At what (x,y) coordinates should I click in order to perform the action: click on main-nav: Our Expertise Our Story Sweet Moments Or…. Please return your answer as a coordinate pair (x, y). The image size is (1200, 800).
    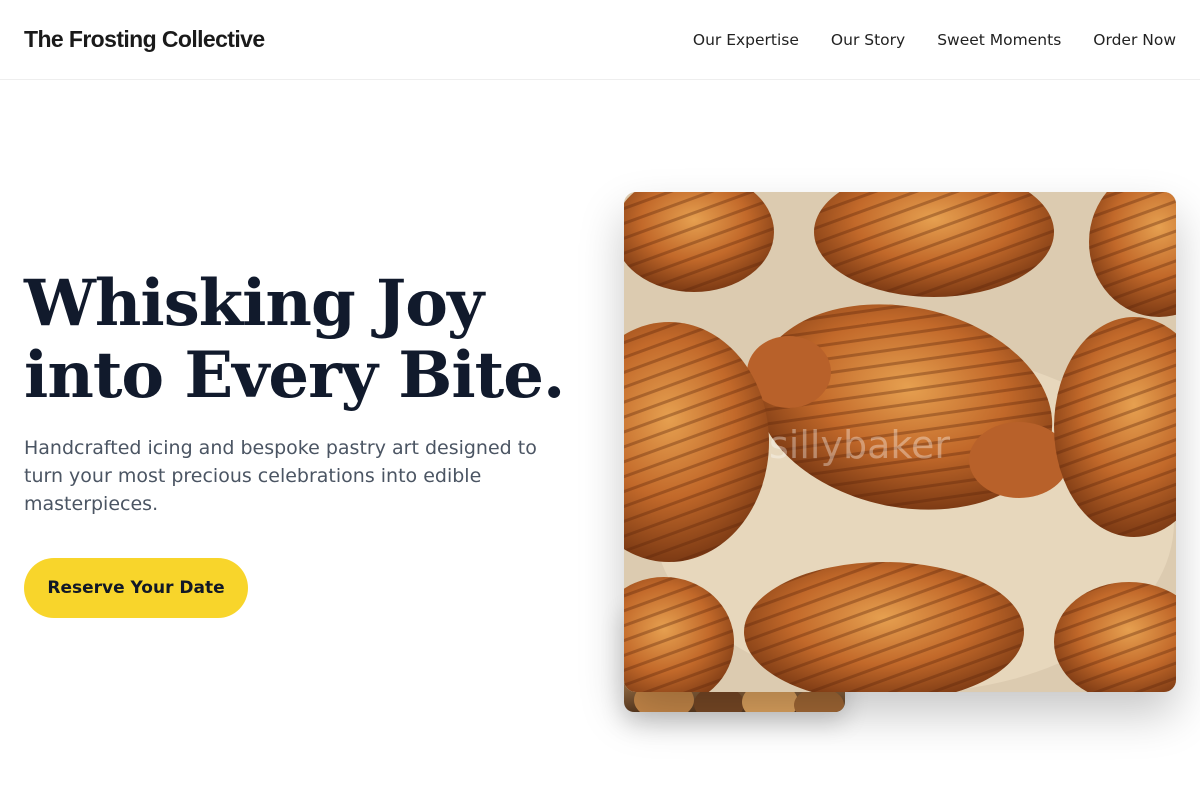
    Looking at the image, I should click on (934, 40).